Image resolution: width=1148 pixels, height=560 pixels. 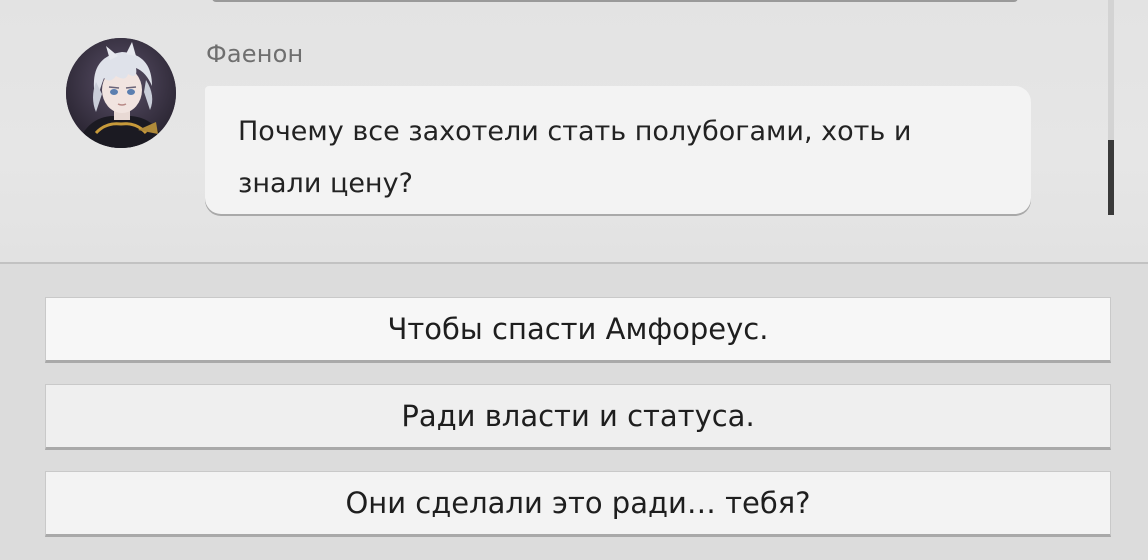 What do you see at coordinates (1111, 177) in the screenshot?
I see `scrollbar-thumb` at bounding box center [1111, 177].